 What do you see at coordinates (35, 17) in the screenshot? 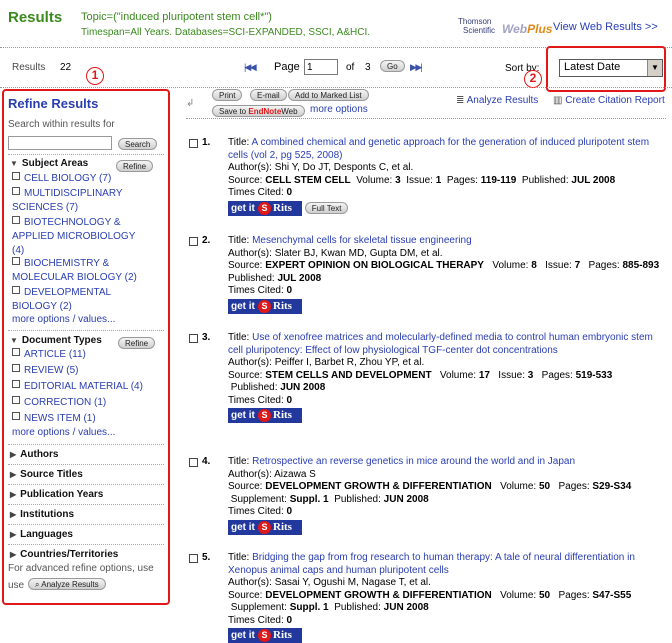
I see `page-title: Results` at bounding box center [35, 17].